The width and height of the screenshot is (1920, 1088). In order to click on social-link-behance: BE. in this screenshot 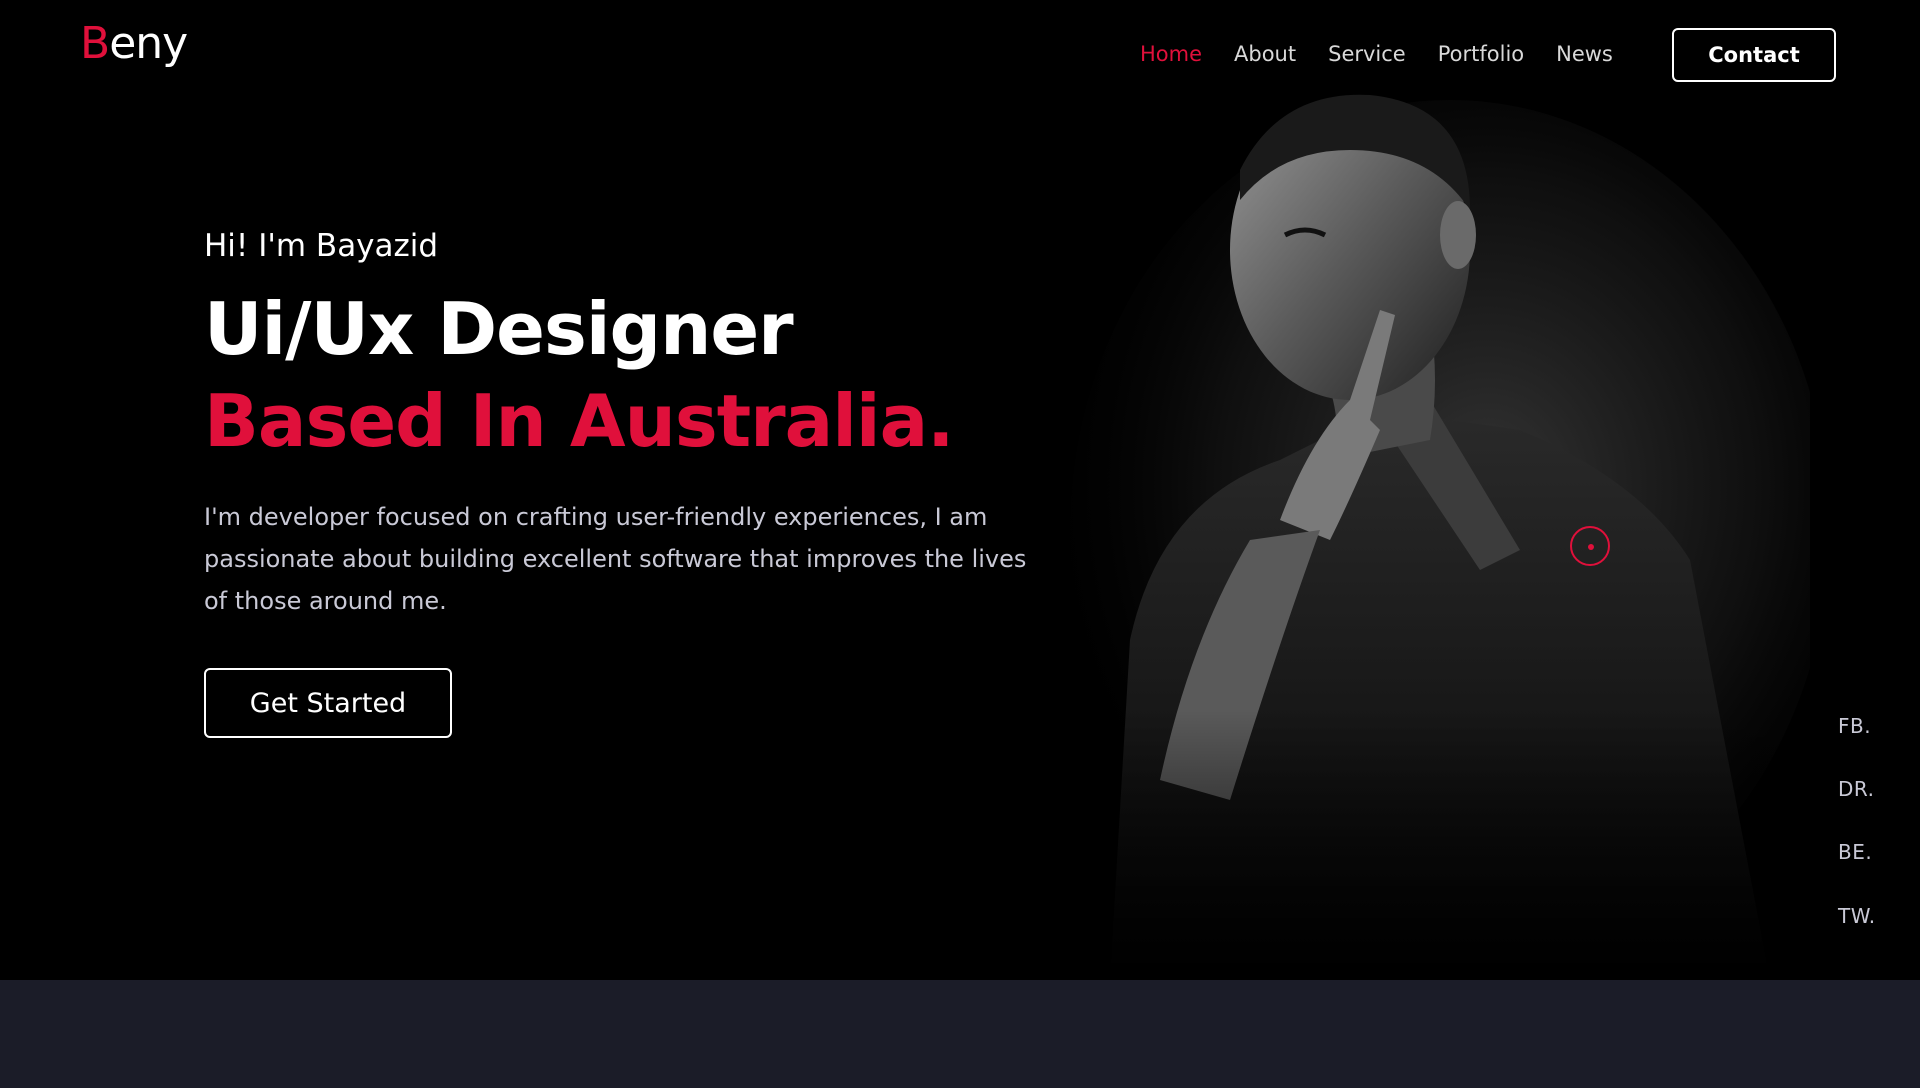, I will do `click(1855, 852)`.